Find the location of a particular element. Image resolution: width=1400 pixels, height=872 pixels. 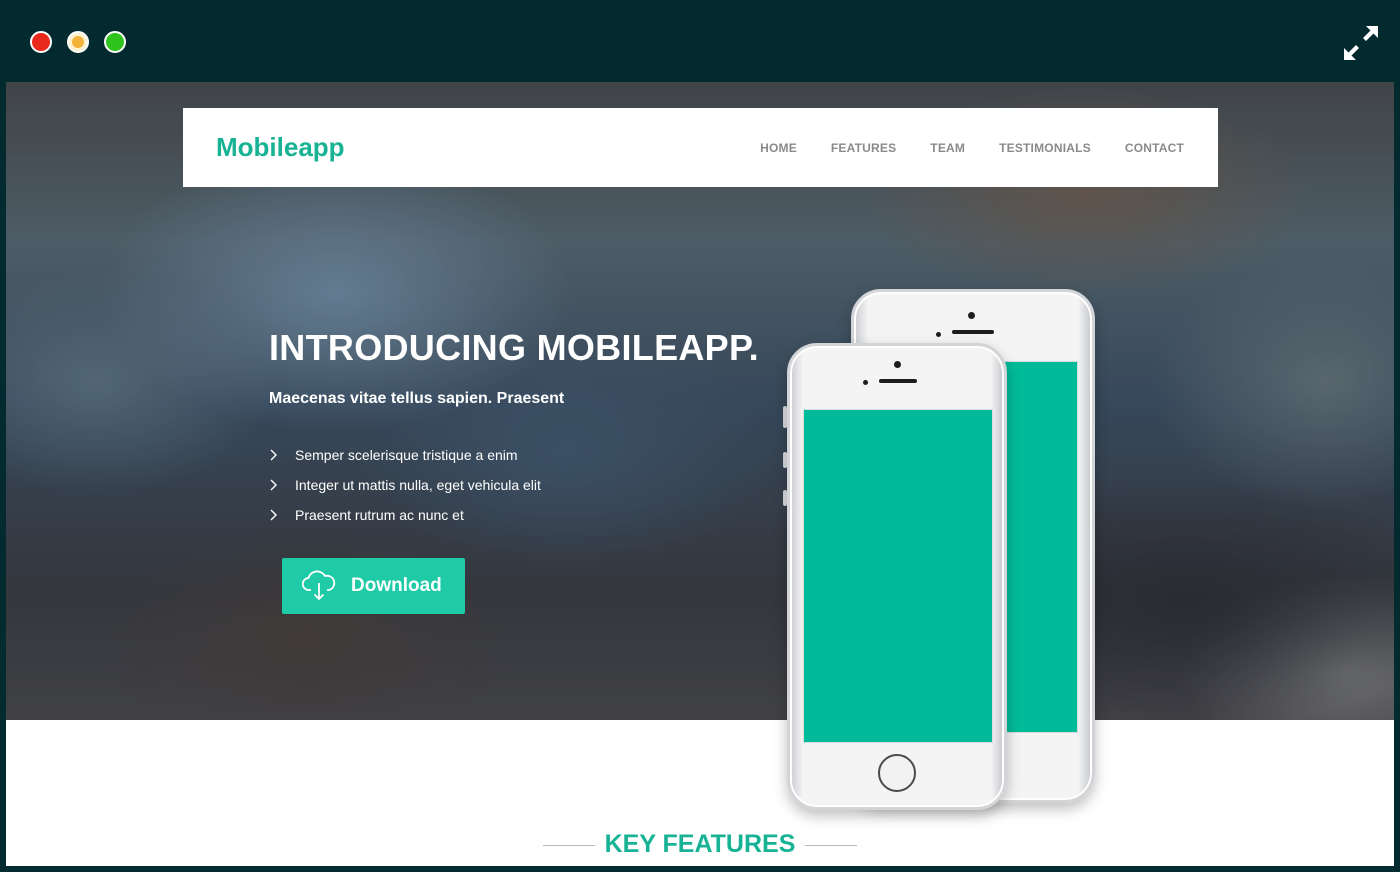

hero-subtitle: Maecenas vitae tellus sapien. Praesent is located at coordinates (417, 398).